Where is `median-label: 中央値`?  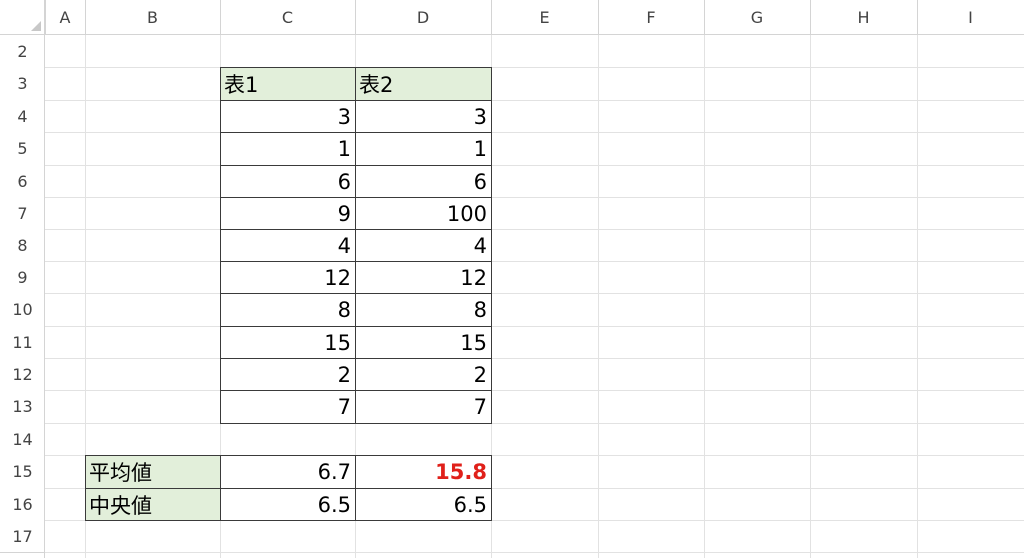
median-label: 中央値 is located at coordinates (153, 504).